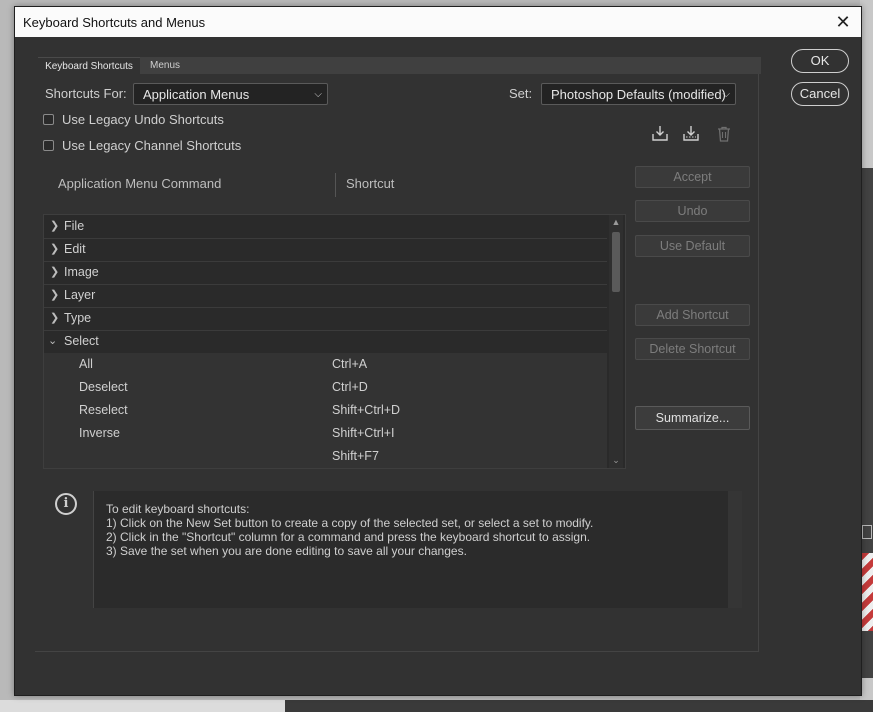  What do you see at coordinates (325, 388) in the screenshot?
I see `command-row: Deselect Ctrl+D` at bounding box center [325, 388].